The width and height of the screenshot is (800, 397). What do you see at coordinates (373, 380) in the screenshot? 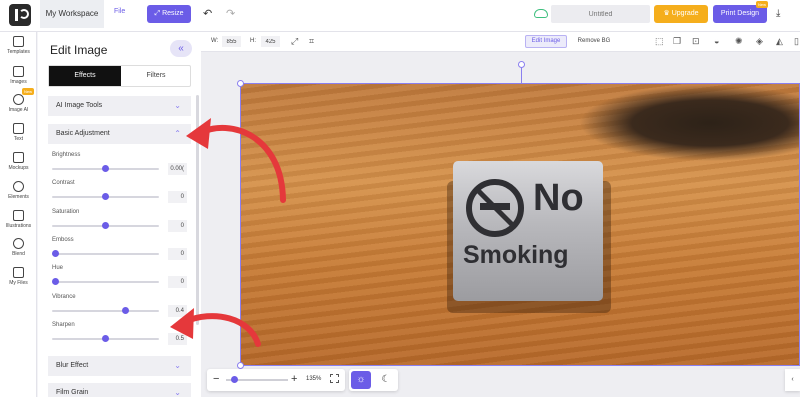
I see `theme-toggle: ☼ ☾` at bounding box center [373, 380].